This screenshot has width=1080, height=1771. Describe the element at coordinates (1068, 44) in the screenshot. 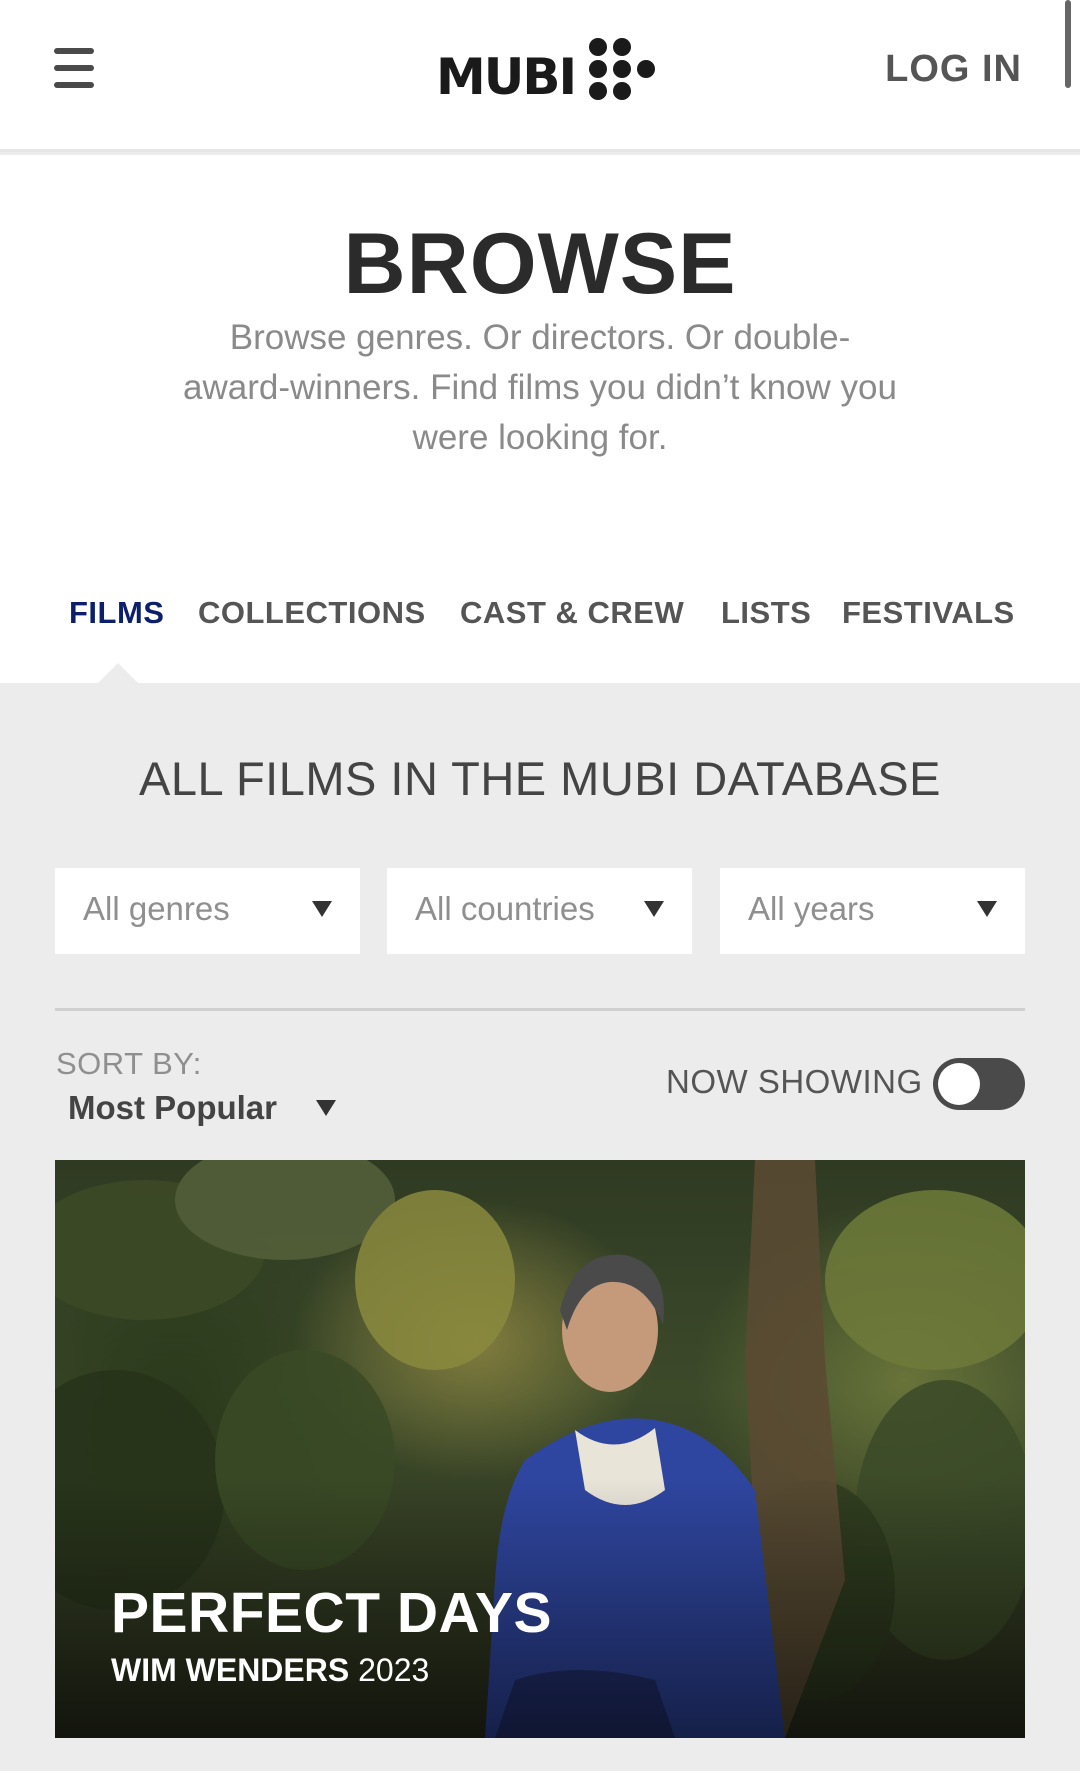

I see `scrollbar` at that location.